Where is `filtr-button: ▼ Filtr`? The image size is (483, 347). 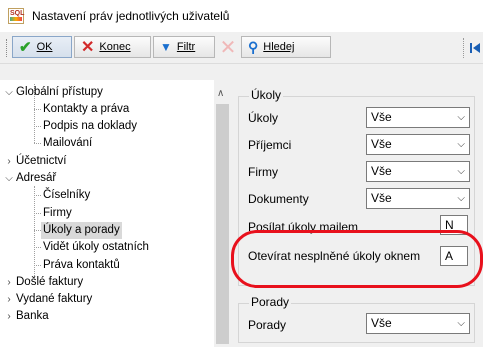
filtr-button: ▼ Filtr is located at coordinates (184, 47).